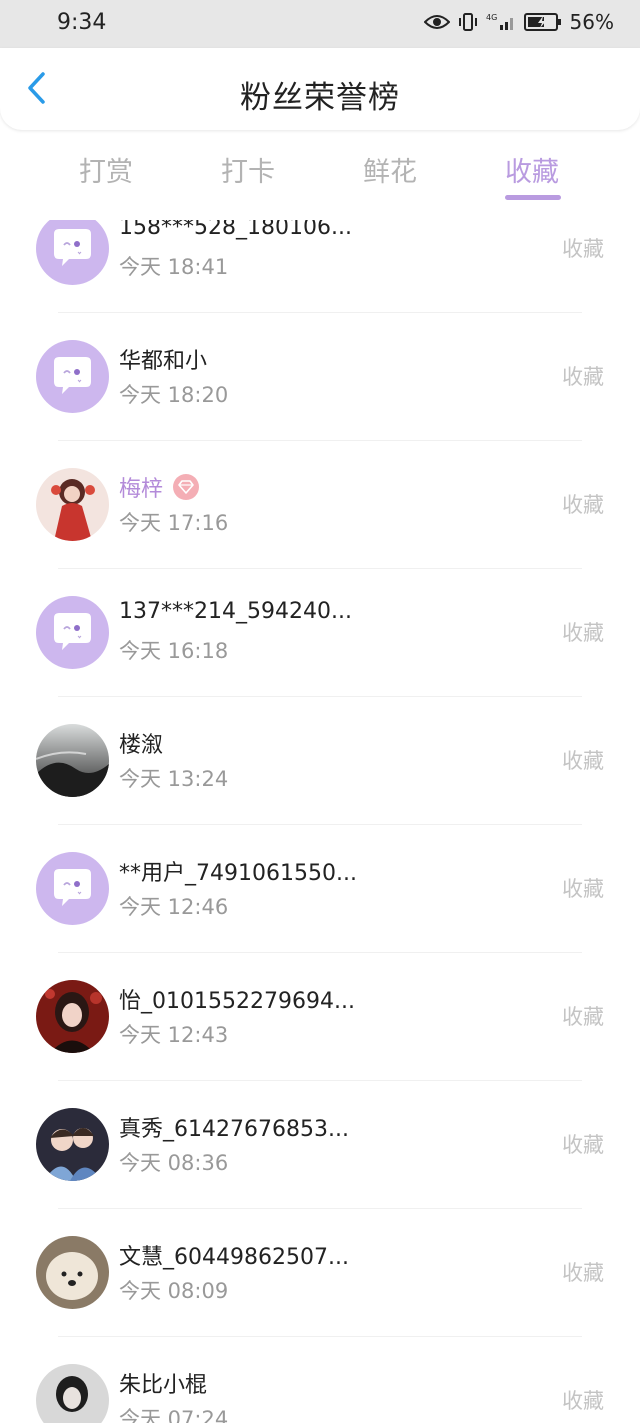  Describe the element at coordinates (320, 24) in the screenshot. I see `status-bar: 9:34 4G 56%` at that location.